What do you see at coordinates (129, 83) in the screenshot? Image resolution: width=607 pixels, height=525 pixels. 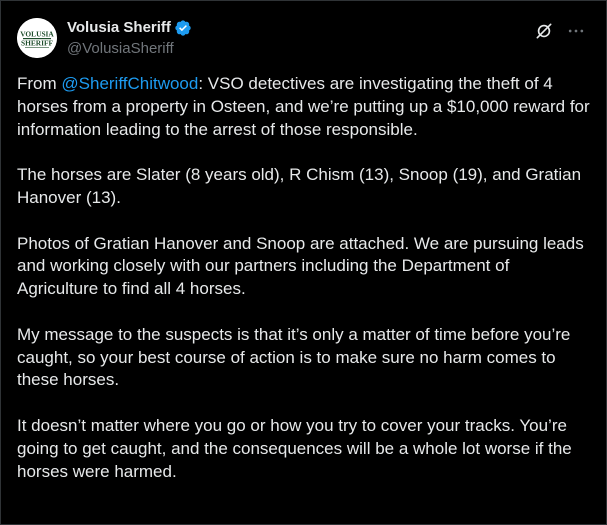 I see `mention-link: @SheriffChitwood` at bounding box center [129, 83].